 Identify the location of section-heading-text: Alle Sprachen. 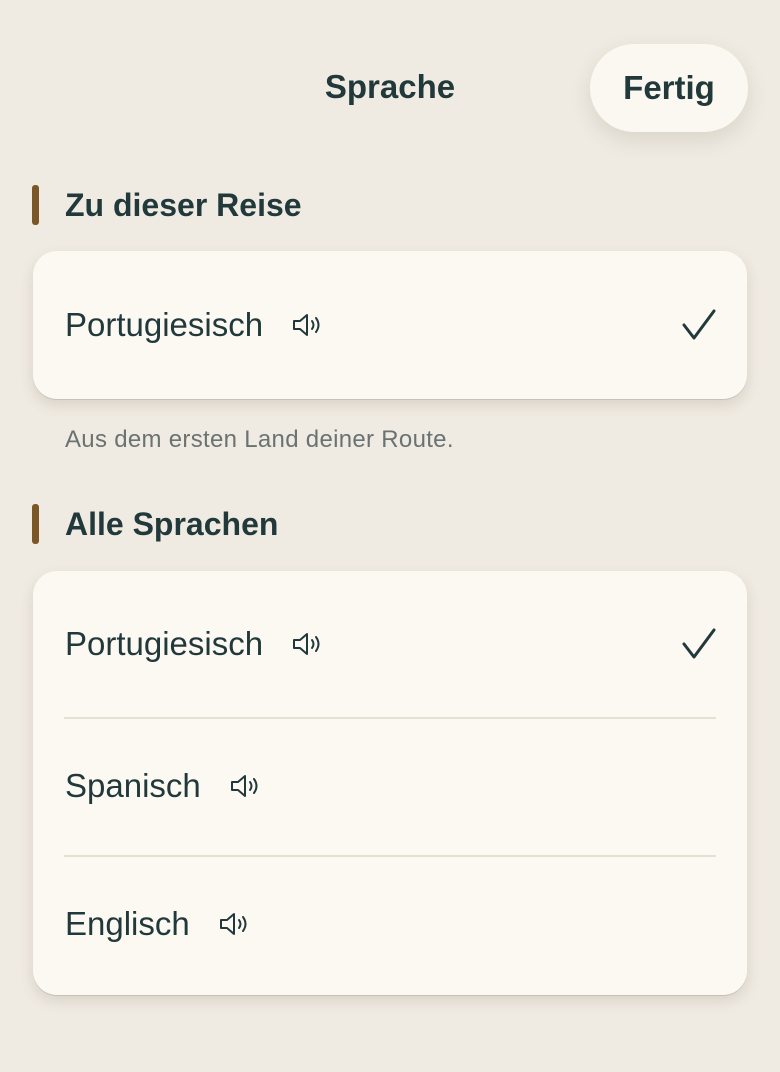
(172, 523).